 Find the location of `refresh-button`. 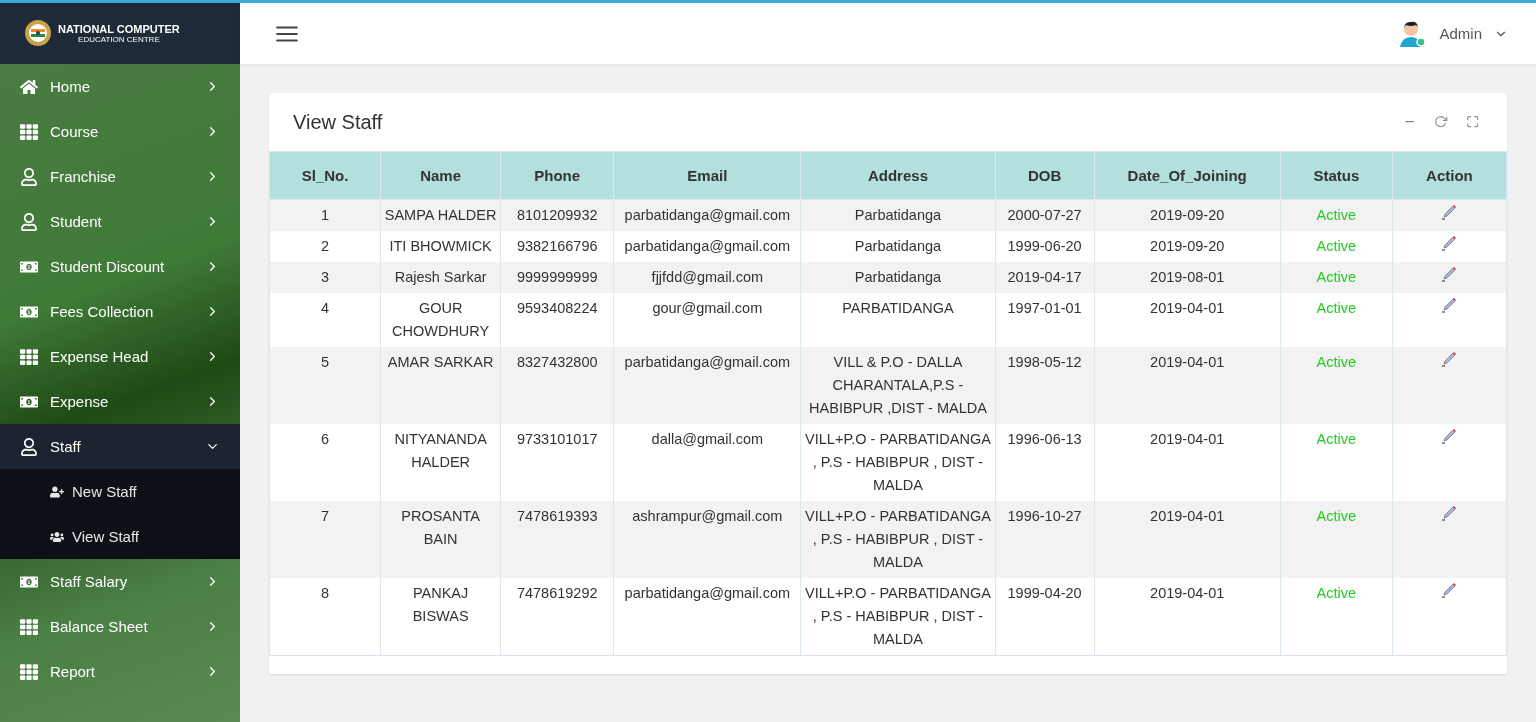

refresh-button is located at coordinates (1441, 122).